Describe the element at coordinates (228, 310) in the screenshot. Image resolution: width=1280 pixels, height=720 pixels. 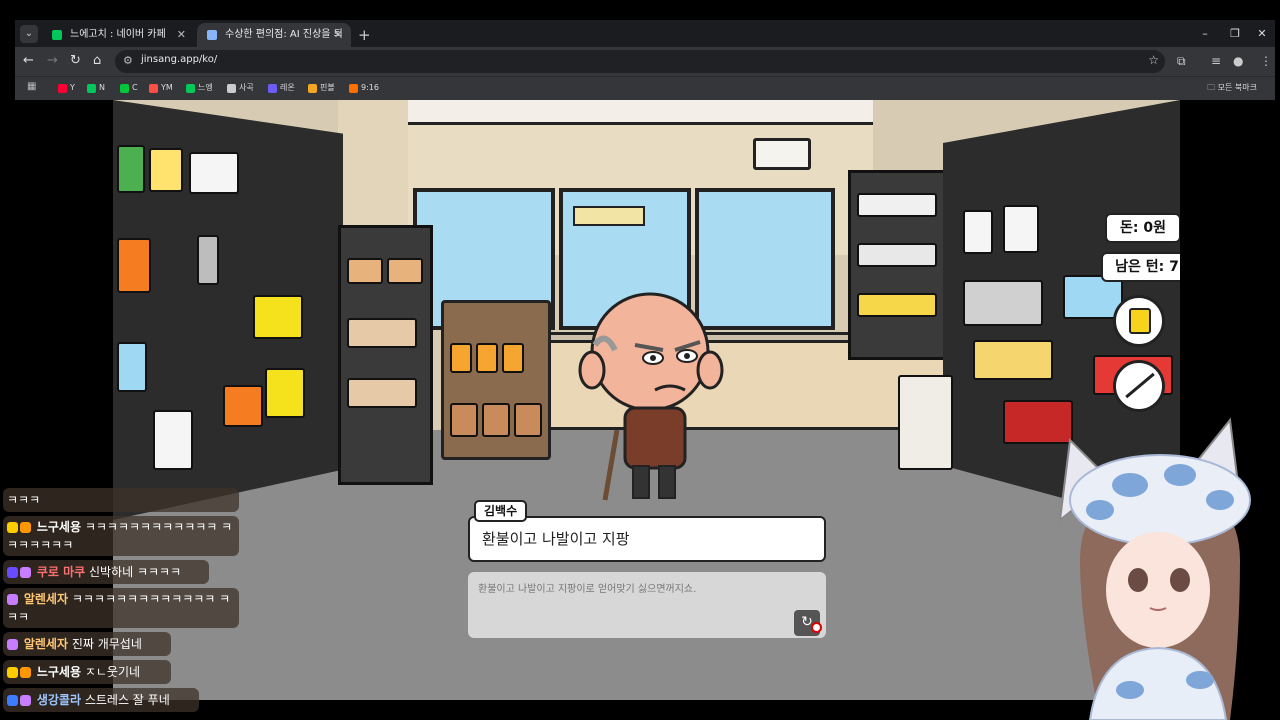
I see `left-shelf` at that location.